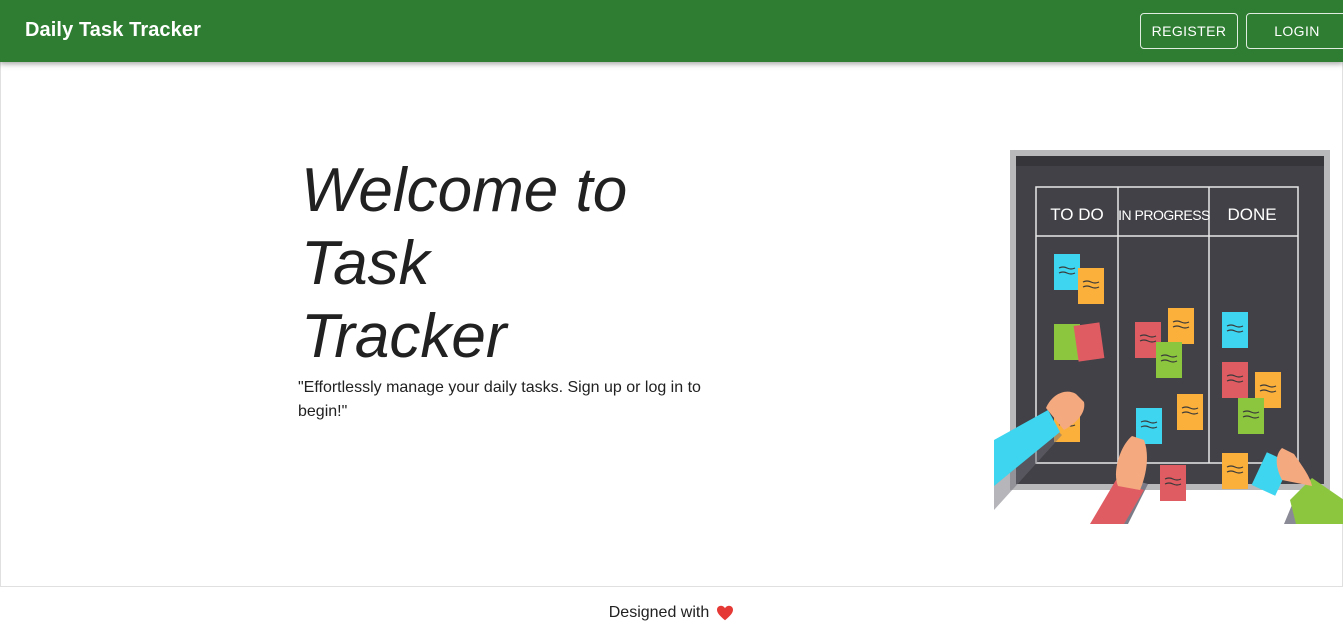 This screenshot has height=638, width=1343. I want to click on app-bar: Daily Task Tracker REGISTER LOGIN, so click(671, 31).